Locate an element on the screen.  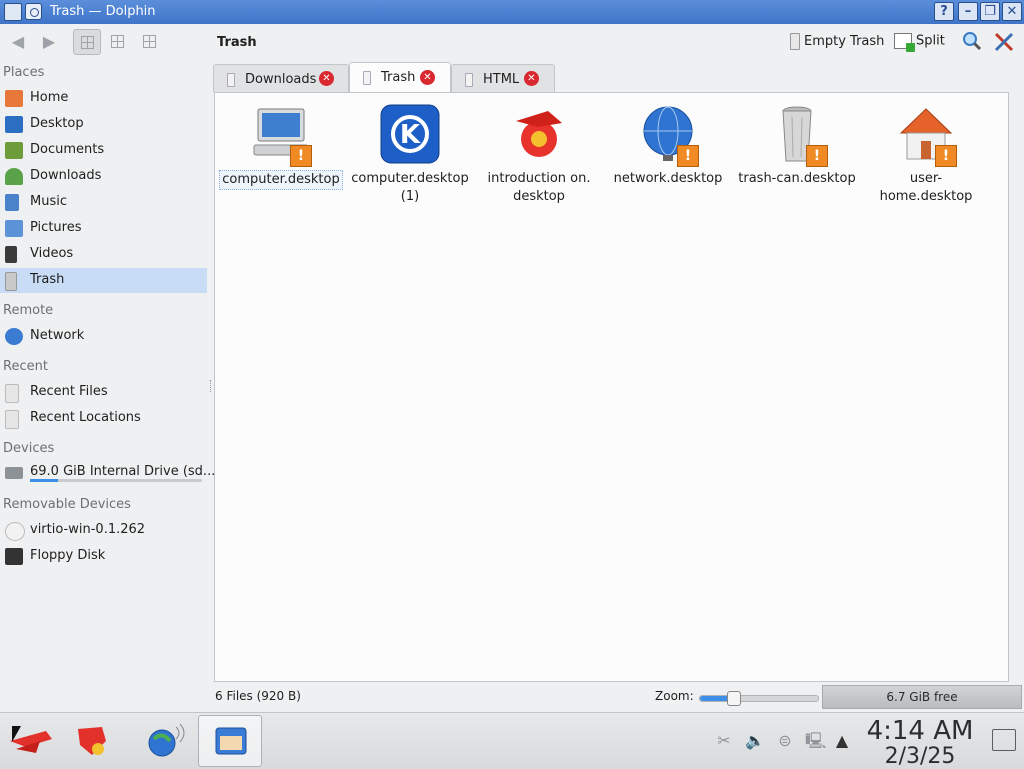
taskbar-dolphin-window is located at coordinates (230, 741).